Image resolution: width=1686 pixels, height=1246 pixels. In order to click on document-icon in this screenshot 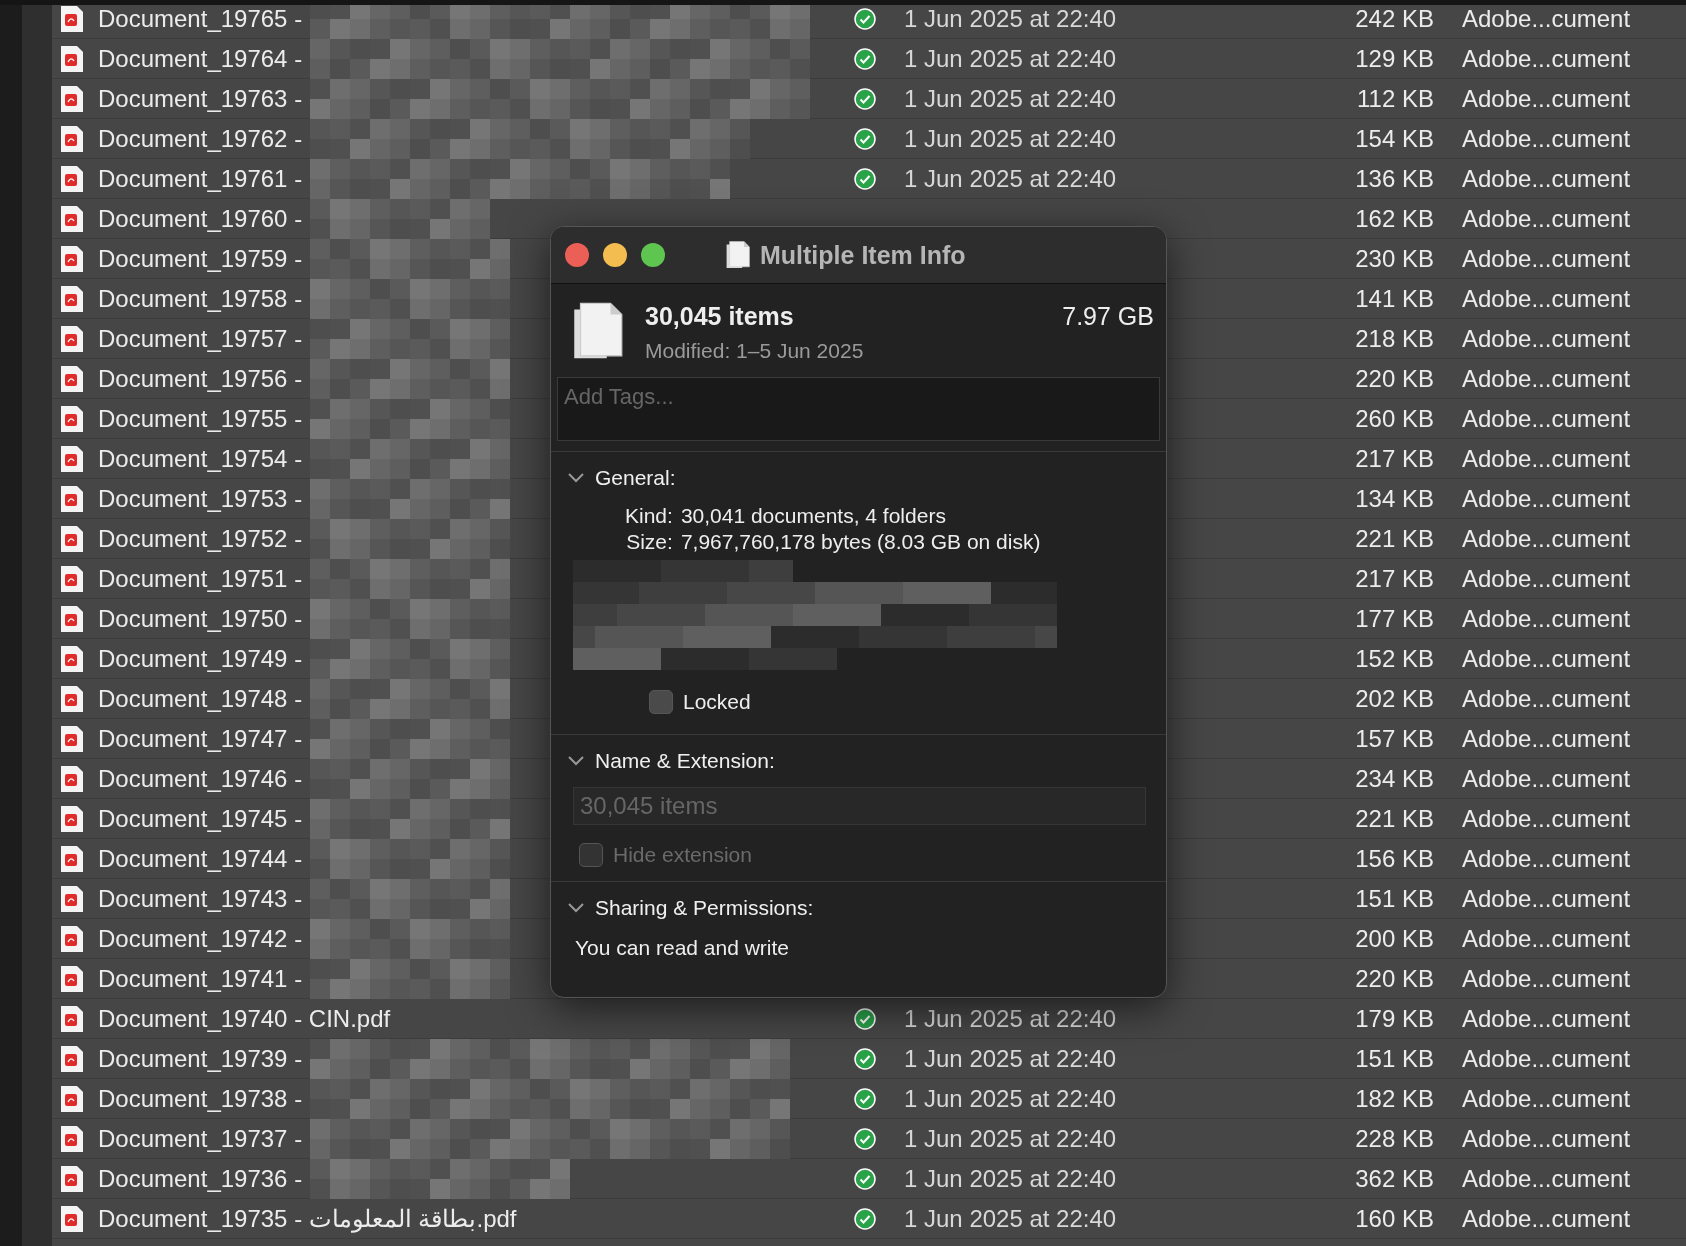, I will do `click(598, 331)`.